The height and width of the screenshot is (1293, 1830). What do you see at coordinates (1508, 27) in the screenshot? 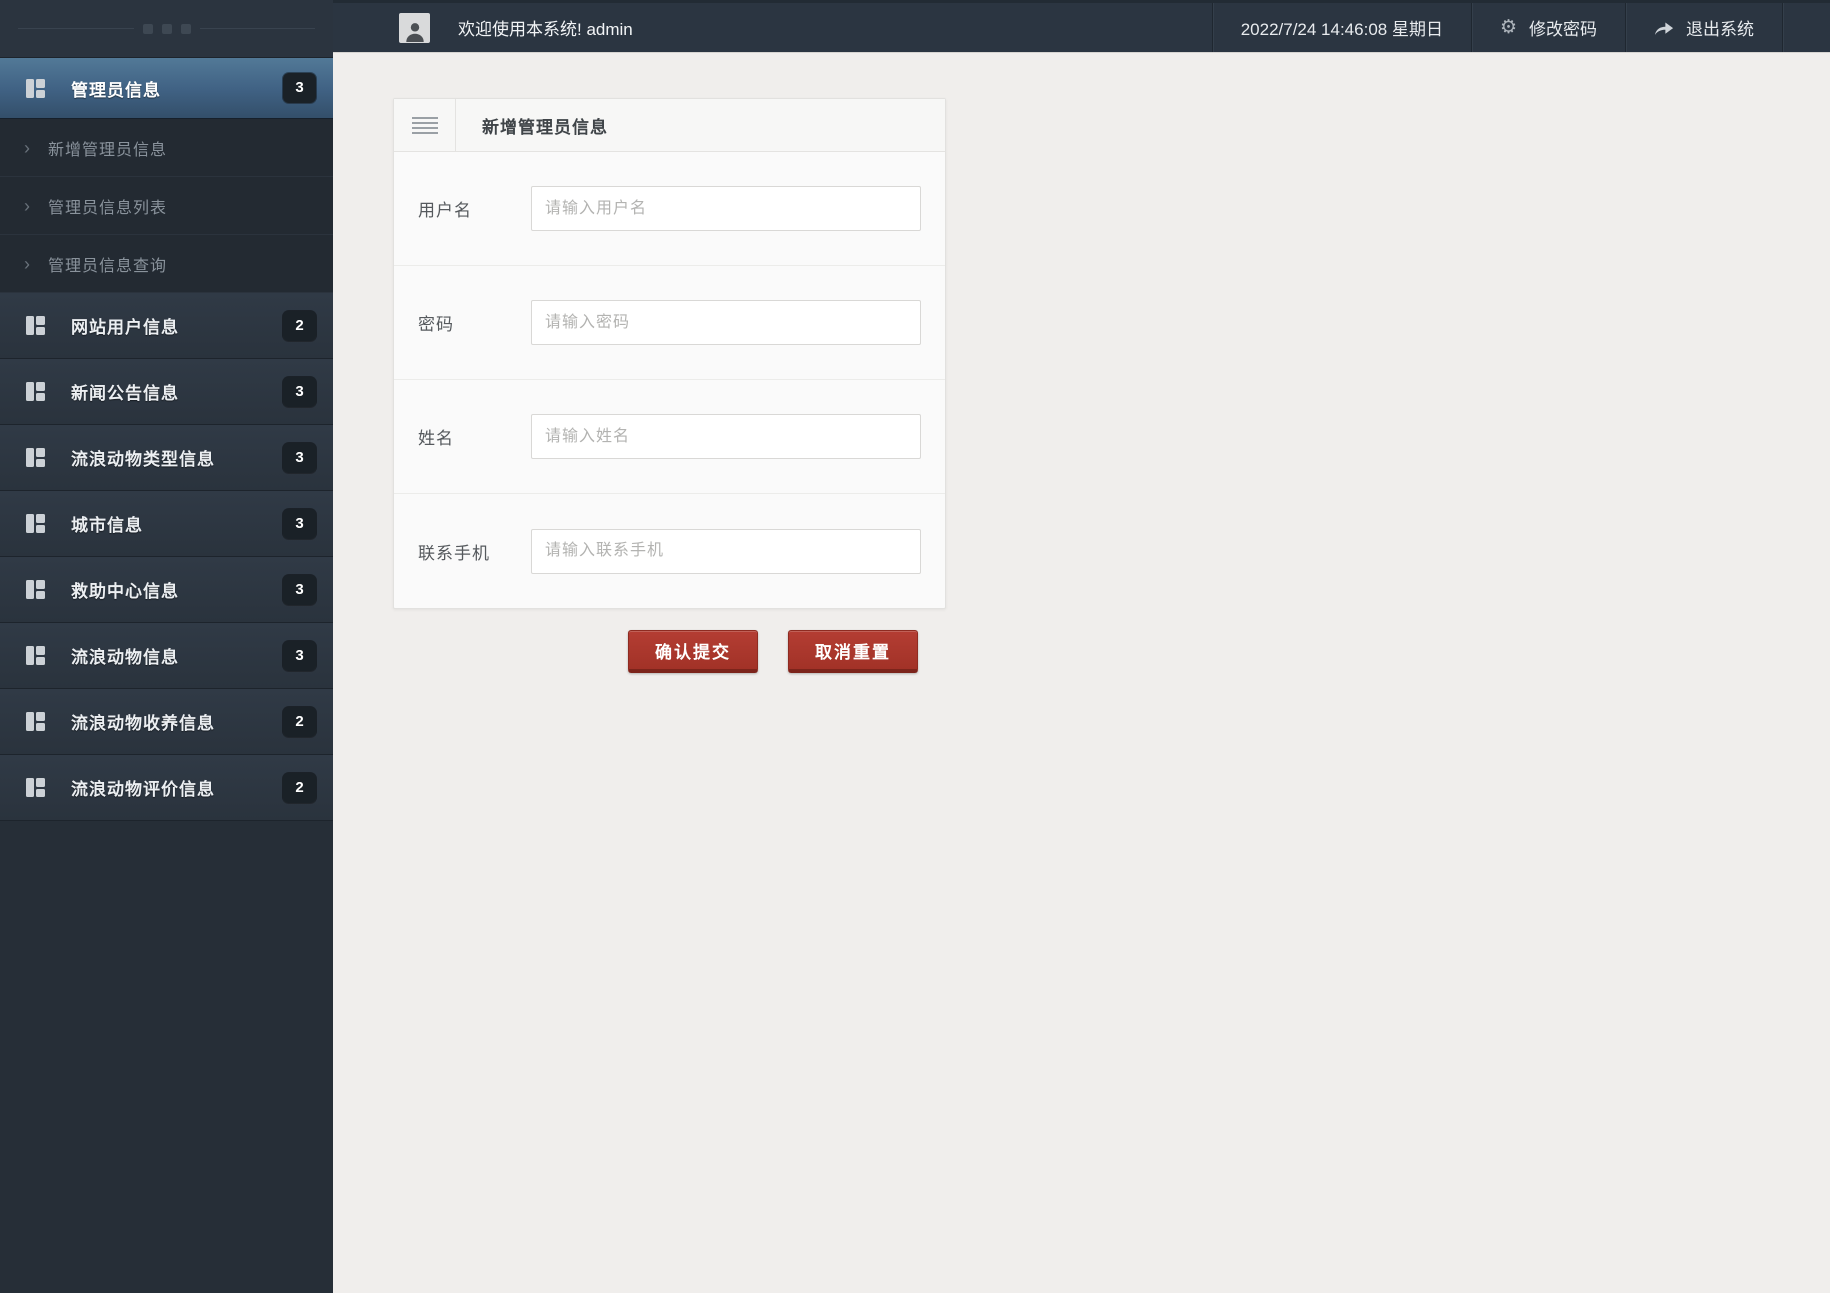
I see `gear-icon: ⚙` at bounding box center [1508, 27].